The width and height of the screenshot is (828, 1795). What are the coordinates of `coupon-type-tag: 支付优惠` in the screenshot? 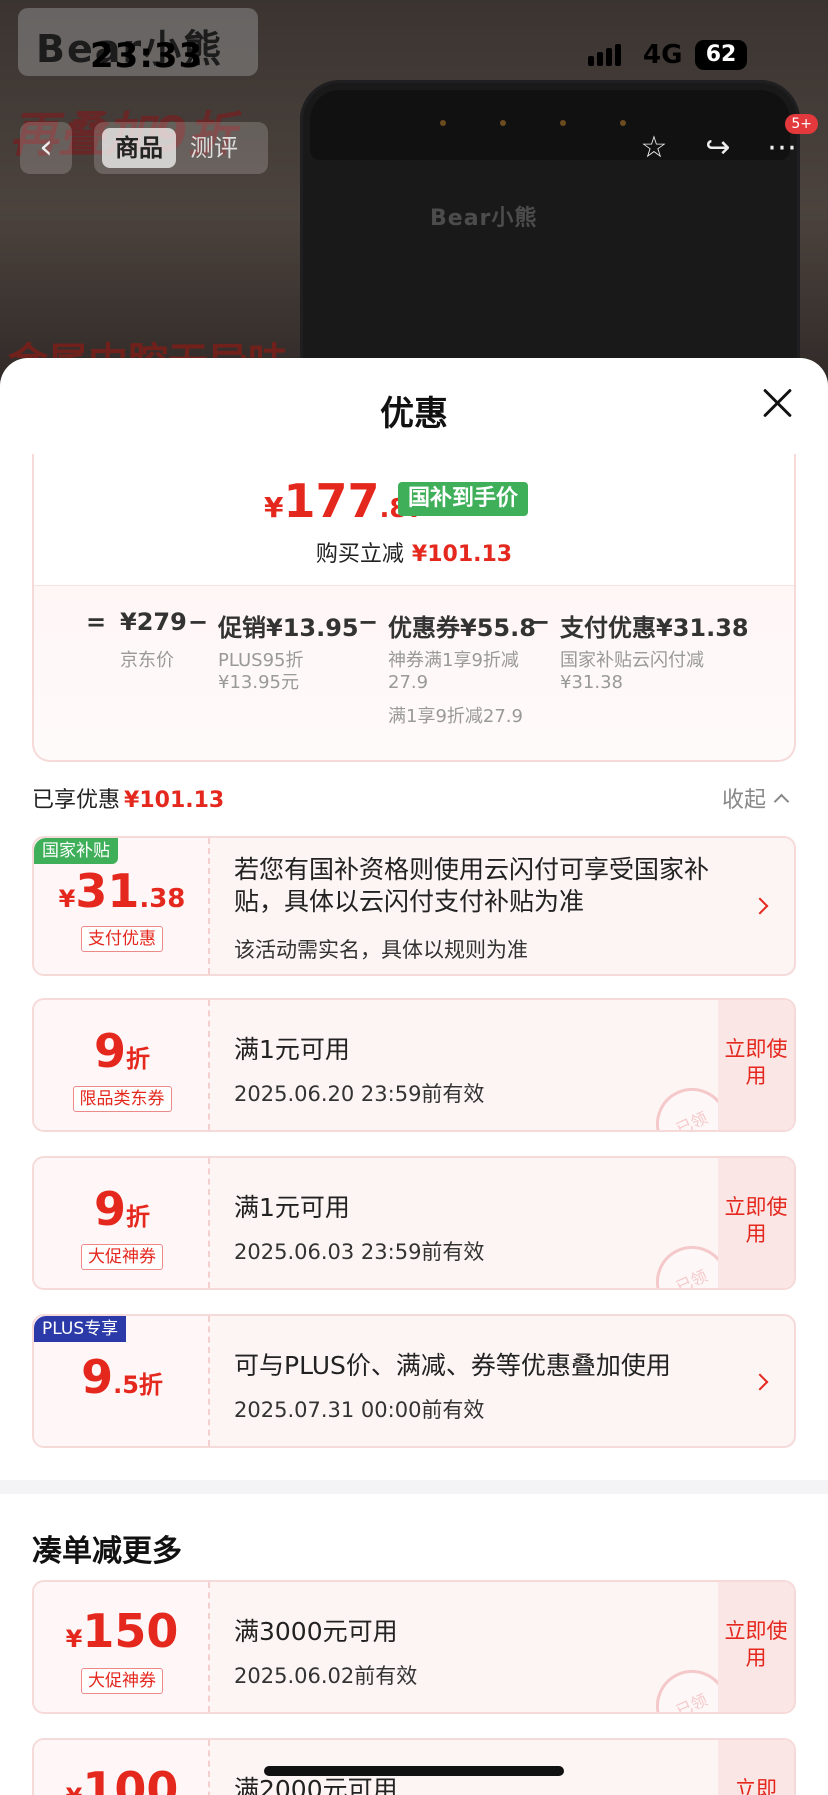 It's located at (122, 939).